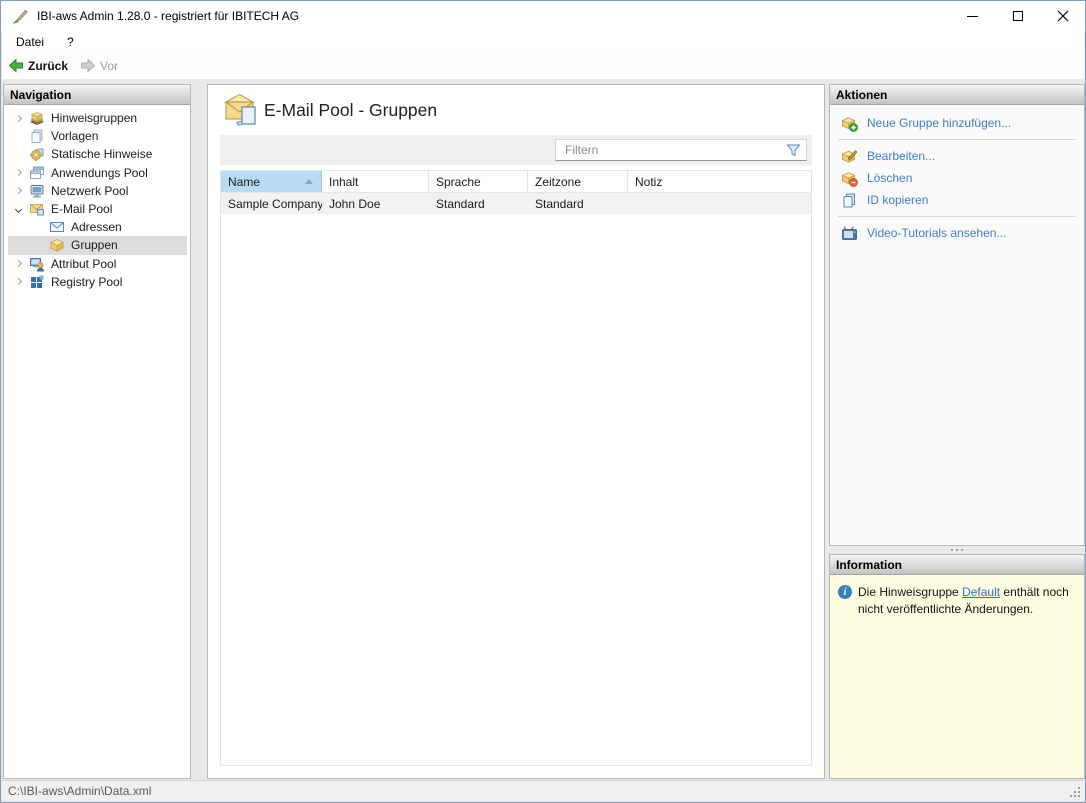 The height and width of the screenshot is (803, 1086). I want to click on actions-header: Aktionen, so click(957, 95).